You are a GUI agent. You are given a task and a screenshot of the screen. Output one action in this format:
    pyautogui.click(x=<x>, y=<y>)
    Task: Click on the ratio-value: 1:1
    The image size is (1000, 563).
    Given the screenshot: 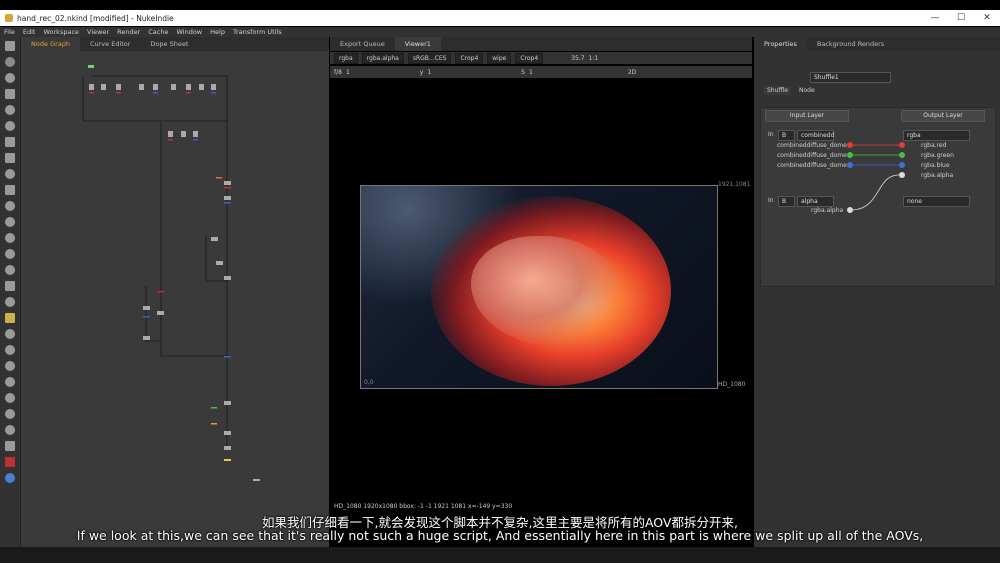 What is the action you would take?
    pyautogui.click(x=594, y=58)
    